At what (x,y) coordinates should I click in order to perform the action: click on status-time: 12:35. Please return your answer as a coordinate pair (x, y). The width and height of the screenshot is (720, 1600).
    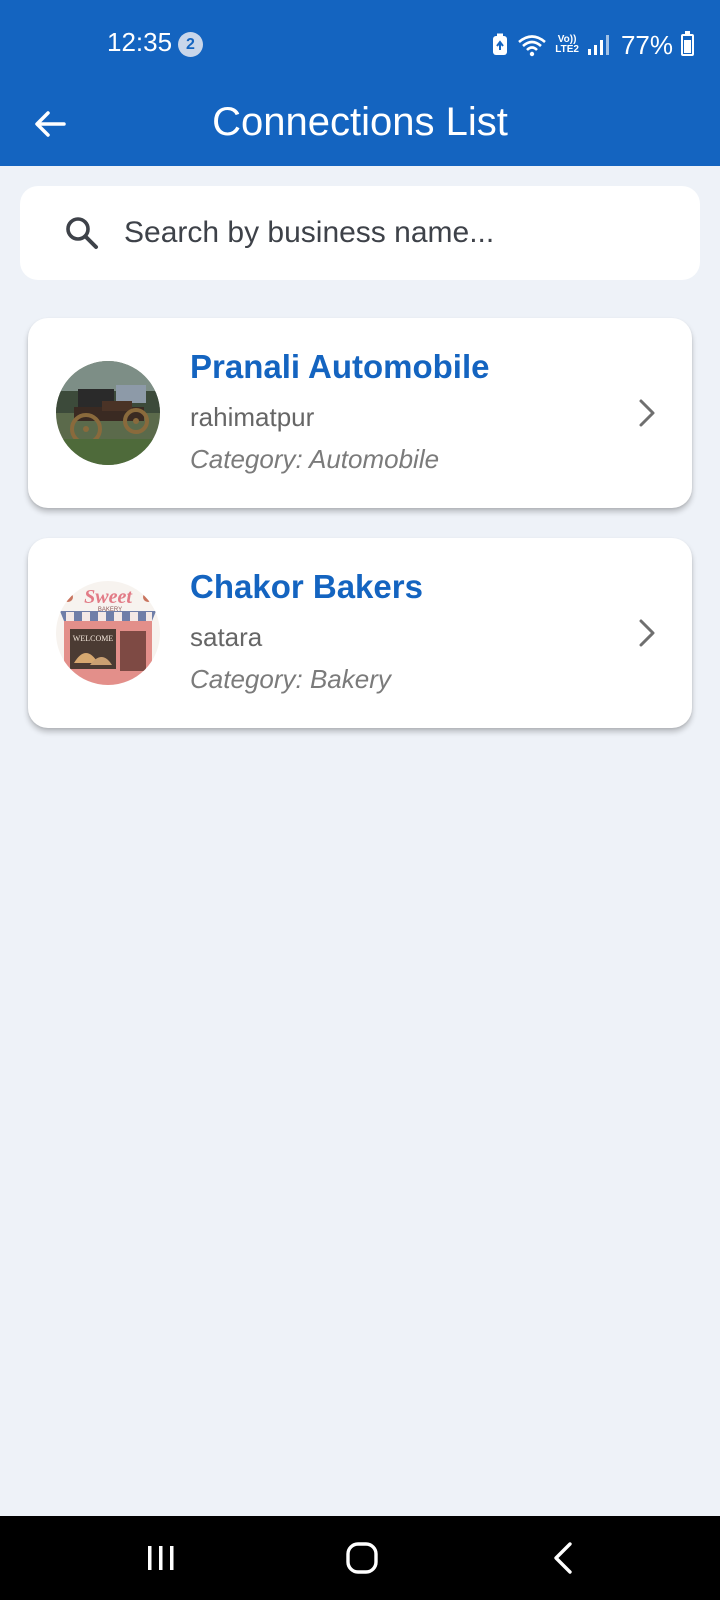
    Looking at the image, I should click on (140, 42).